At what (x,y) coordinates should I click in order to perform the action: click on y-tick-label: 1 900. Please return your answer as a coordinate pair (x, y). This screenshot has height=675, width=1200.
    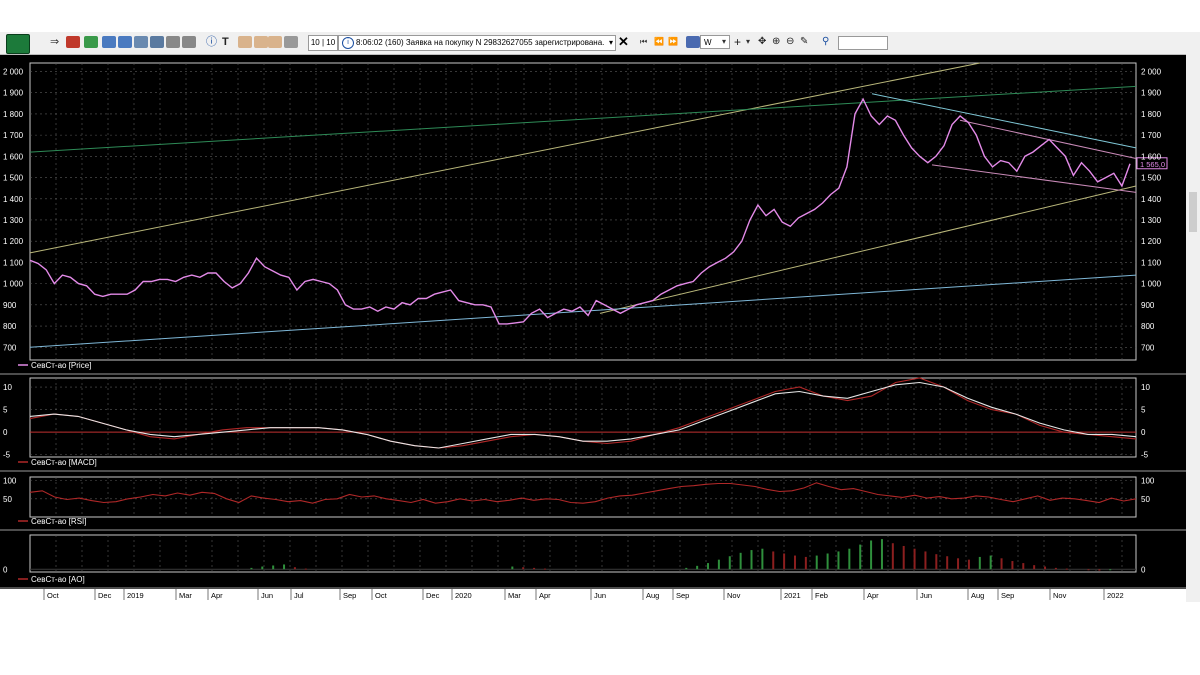
    Looking at the image, I should click on (1151, 93).